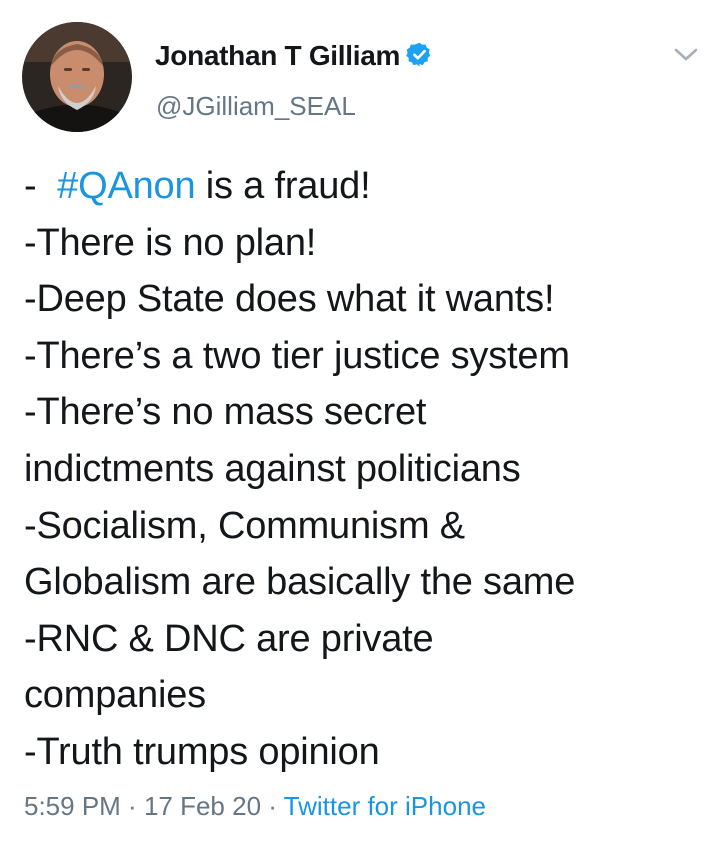 Image resolution: width=720 pixels, height=841 pixels. What do you see at coordinates (170, 242) in the screenshot?
I see `tweet-line: -There is no plan!` at bounding box center [170, 242].